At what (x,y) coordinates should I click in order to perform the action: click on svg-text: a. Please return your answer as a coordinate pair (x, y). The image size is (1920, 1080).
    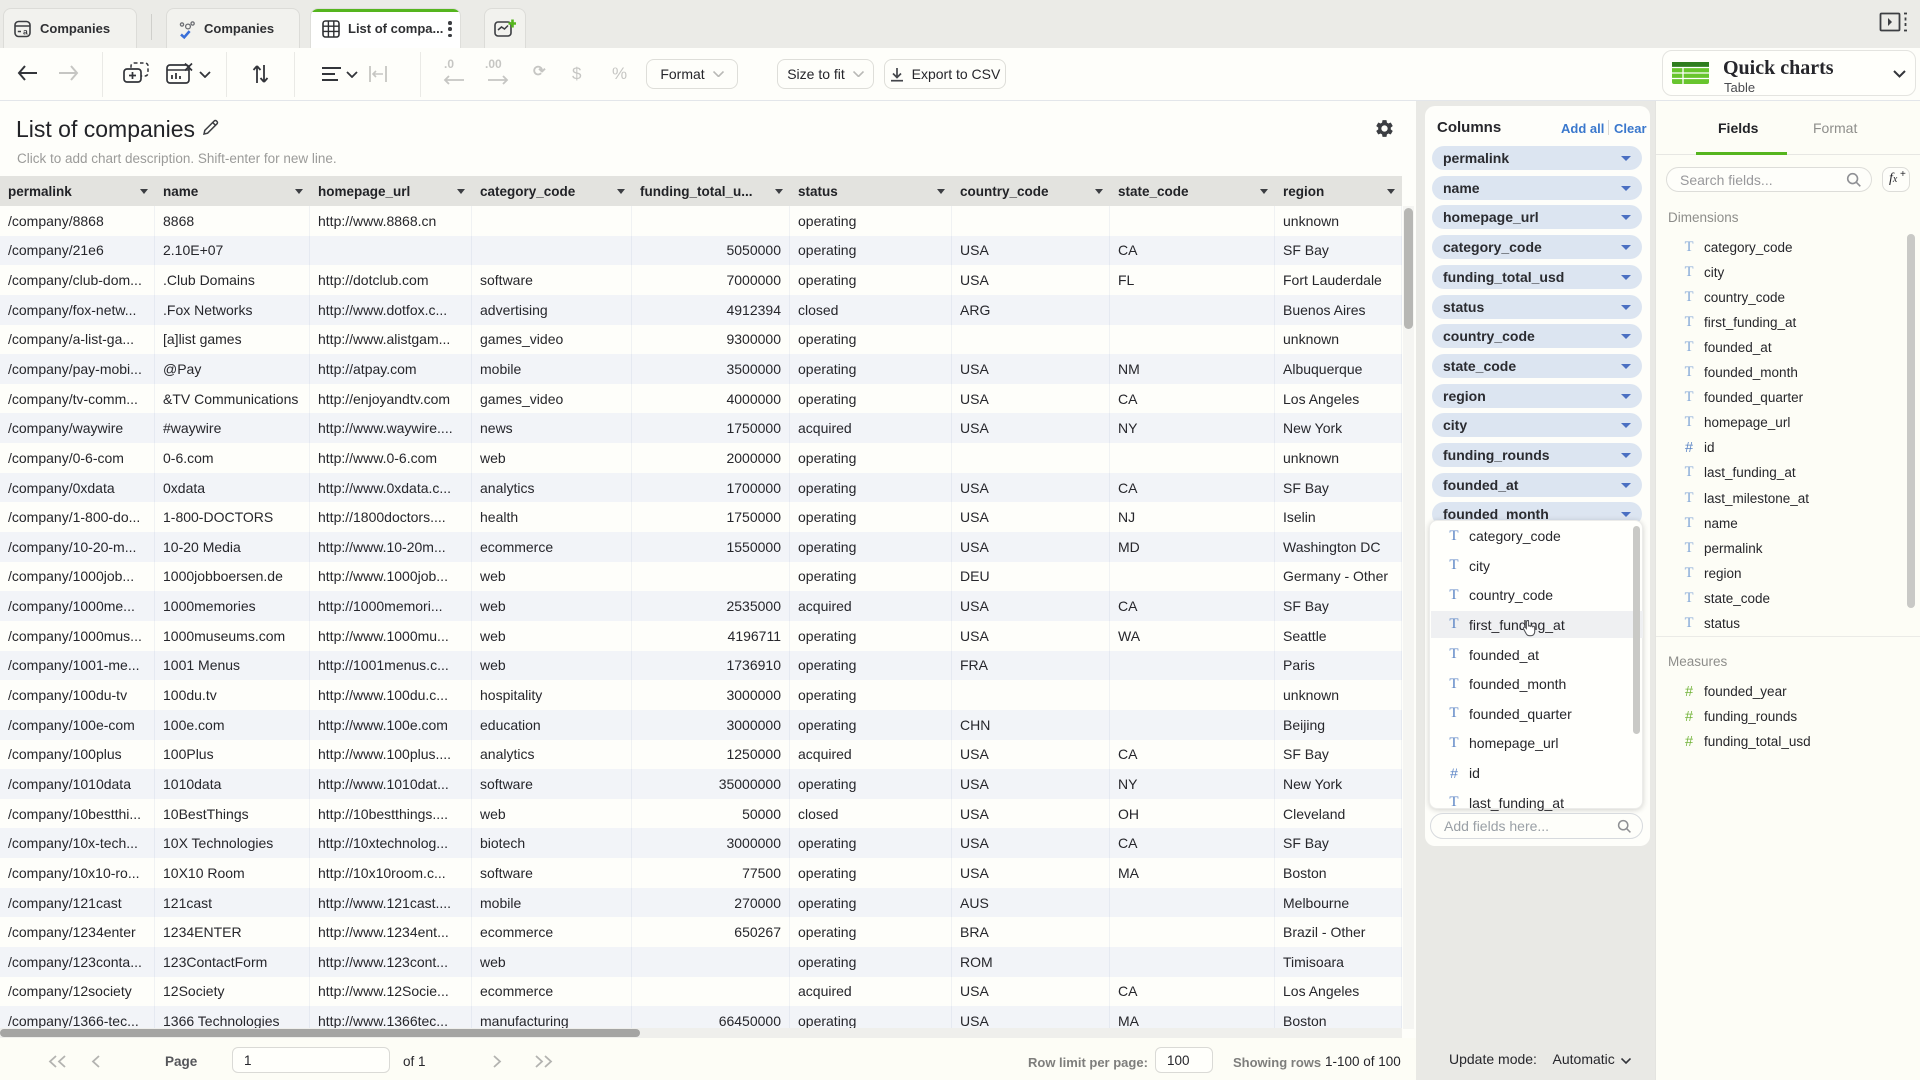
    Looking at the image, I should click on (25, 31).